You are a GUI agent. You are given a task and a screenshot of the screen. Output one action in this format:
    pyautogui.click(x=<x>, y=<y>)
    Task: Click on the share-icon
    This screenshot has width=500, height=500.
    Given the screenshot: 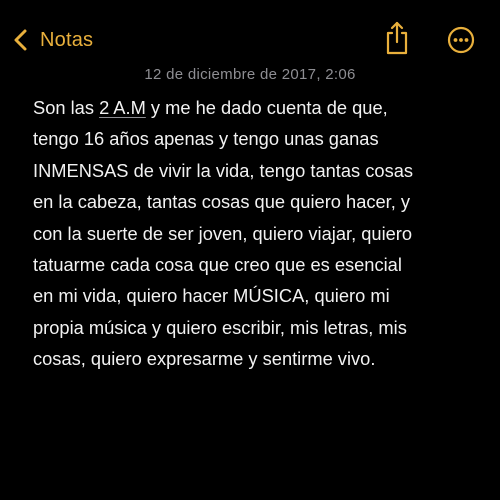 What is the action you would take?
    pyautogui.click(x=397, y=38)
    